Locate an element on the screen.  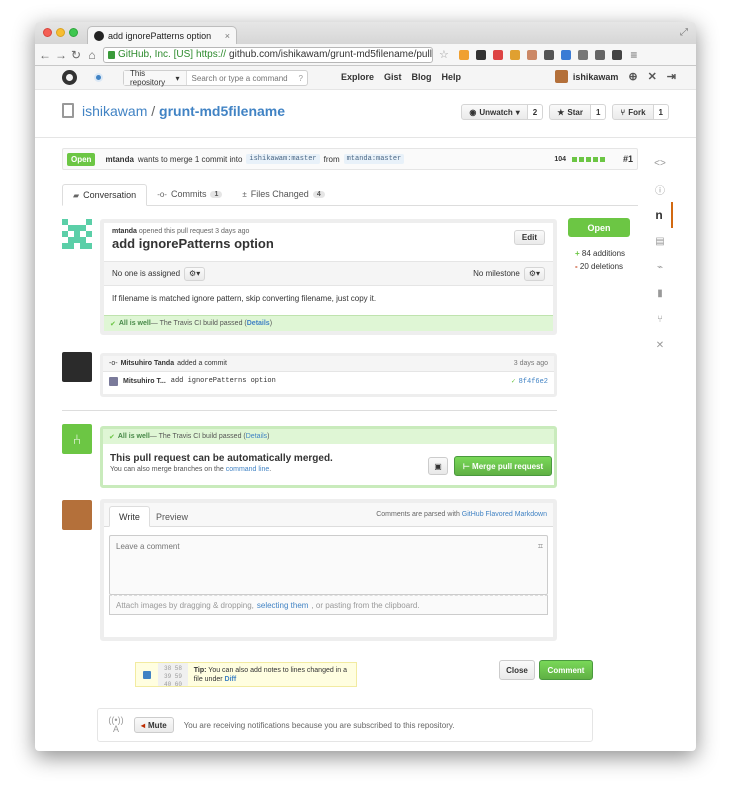
tab-commits: -o- Commits 1 is located at coordinates (189, 194).